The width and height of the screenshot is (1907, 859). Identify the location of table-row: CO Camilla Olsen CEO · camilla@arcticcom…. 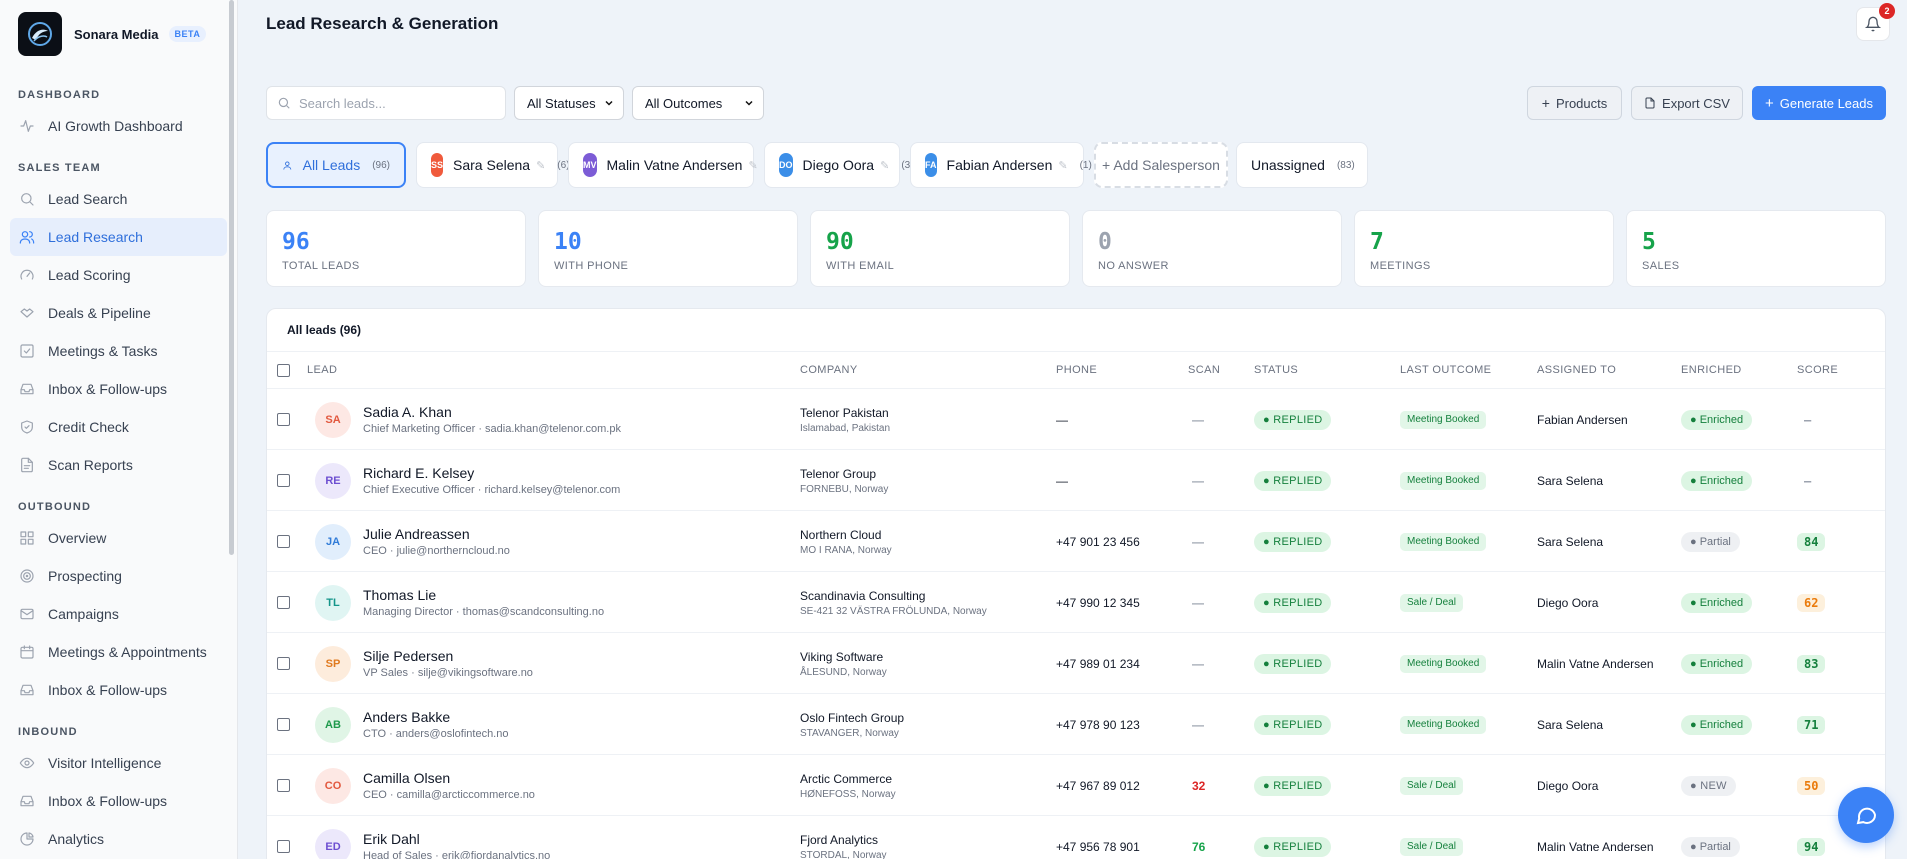
(1076, 785).